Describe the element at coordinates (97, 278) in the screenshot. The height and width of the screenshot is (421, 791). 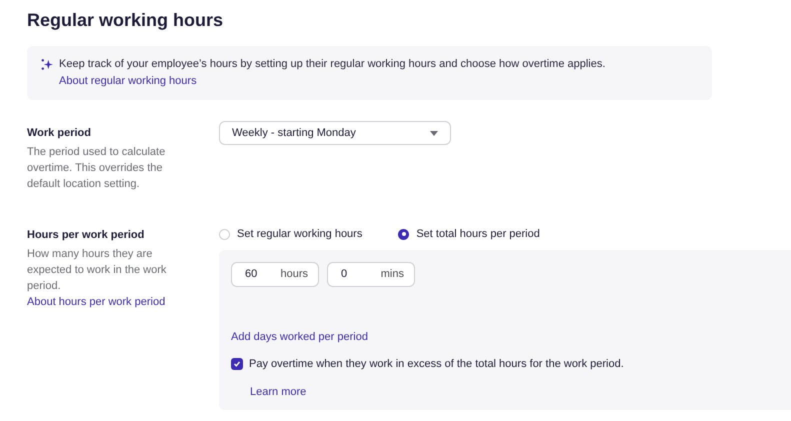
I see `setting-description: How many hours they are expected to work in the work period. About hours per work period` at that location.